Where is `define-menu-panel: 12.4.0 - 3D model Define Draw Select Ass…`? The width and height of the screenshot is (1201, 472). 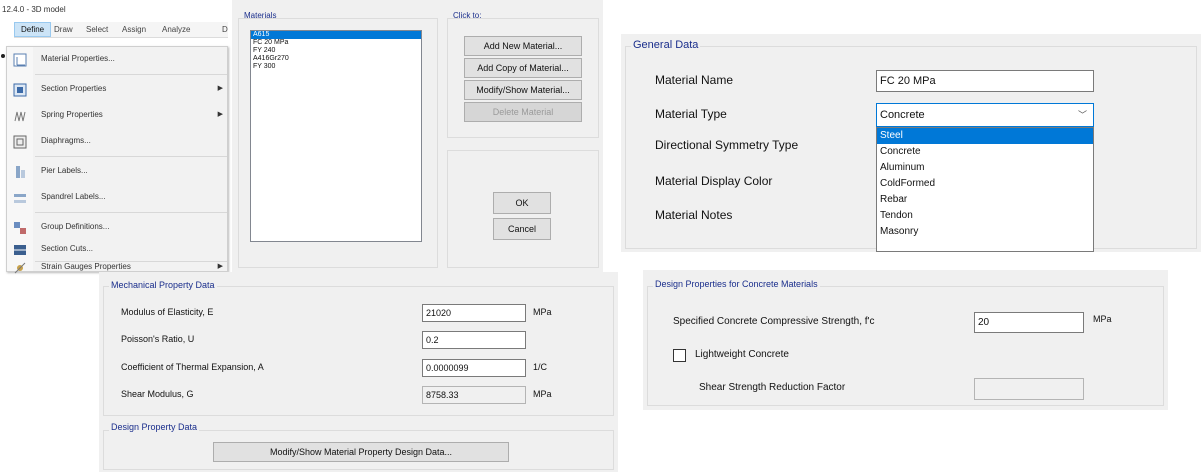 define-menu-panel: 12.4.0 - 3D model Define Draw Select Ass… is located at coordinates (115, 137).